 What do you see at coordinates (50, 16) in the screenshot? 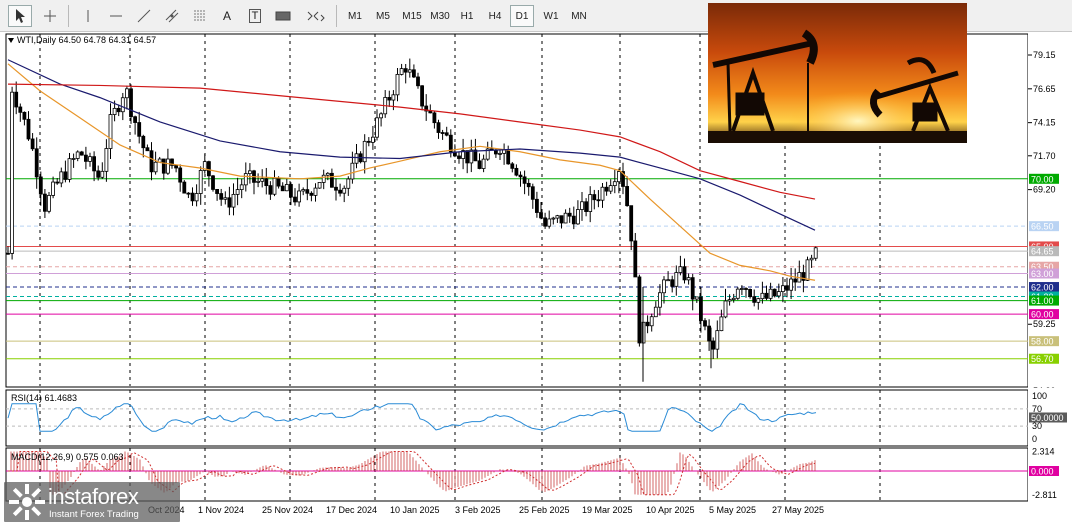
I see `crosshair-icon` at bounding box center [50, 16].